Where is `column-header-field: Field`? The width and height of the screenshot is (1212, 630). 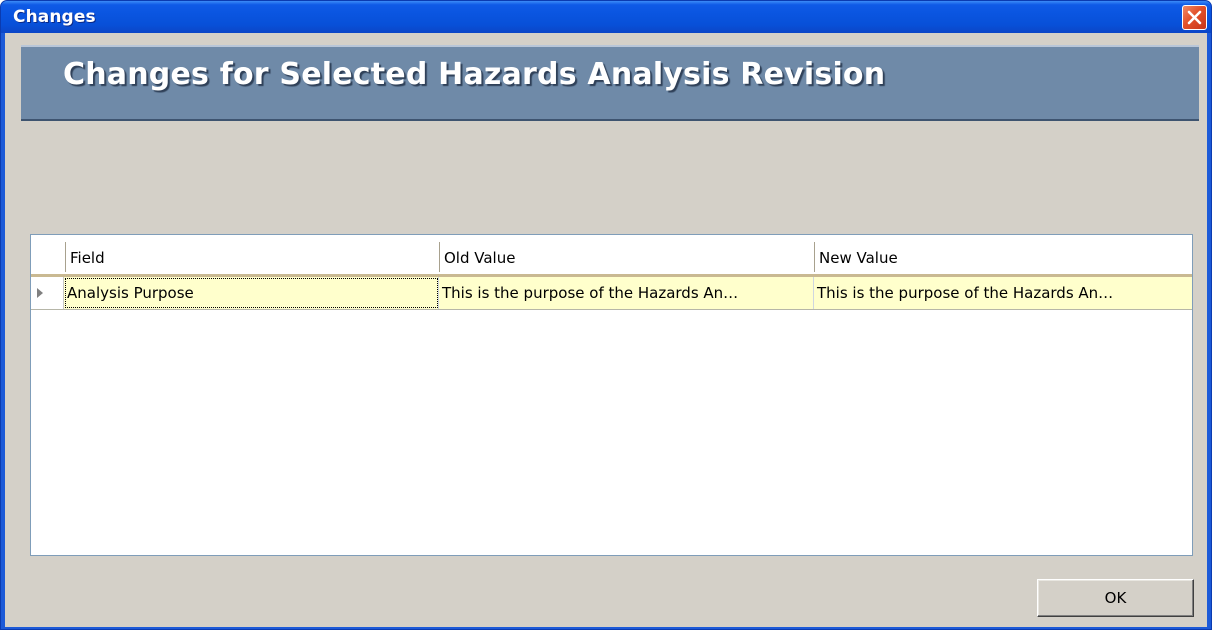
column-header-field: Field is located at coordinates (252, 254).